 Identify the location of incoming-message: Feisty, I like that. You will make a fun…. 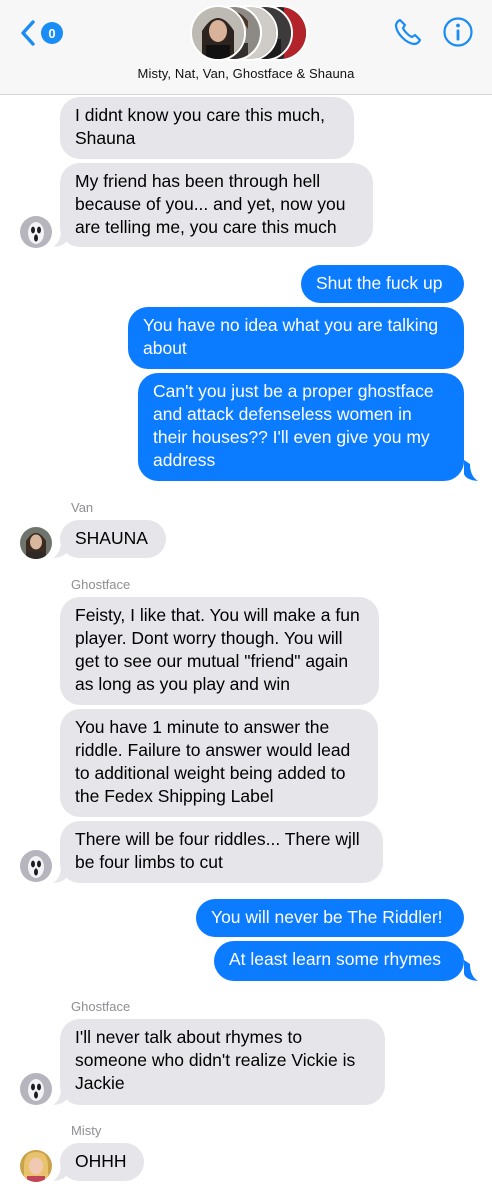
(219, 651).